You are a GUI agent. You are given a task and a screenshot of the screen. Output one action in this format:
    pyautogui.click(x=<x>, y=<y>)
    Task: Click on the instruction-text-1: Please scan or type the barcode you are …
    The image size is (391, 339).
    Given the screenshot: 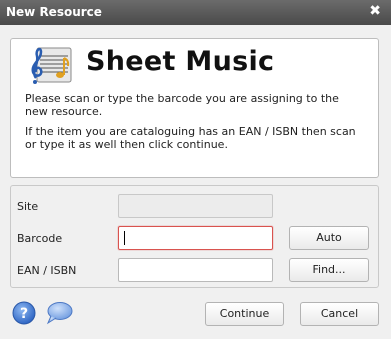 What is the action you would take?
    pyautogui.click(x=182, y=105)
    